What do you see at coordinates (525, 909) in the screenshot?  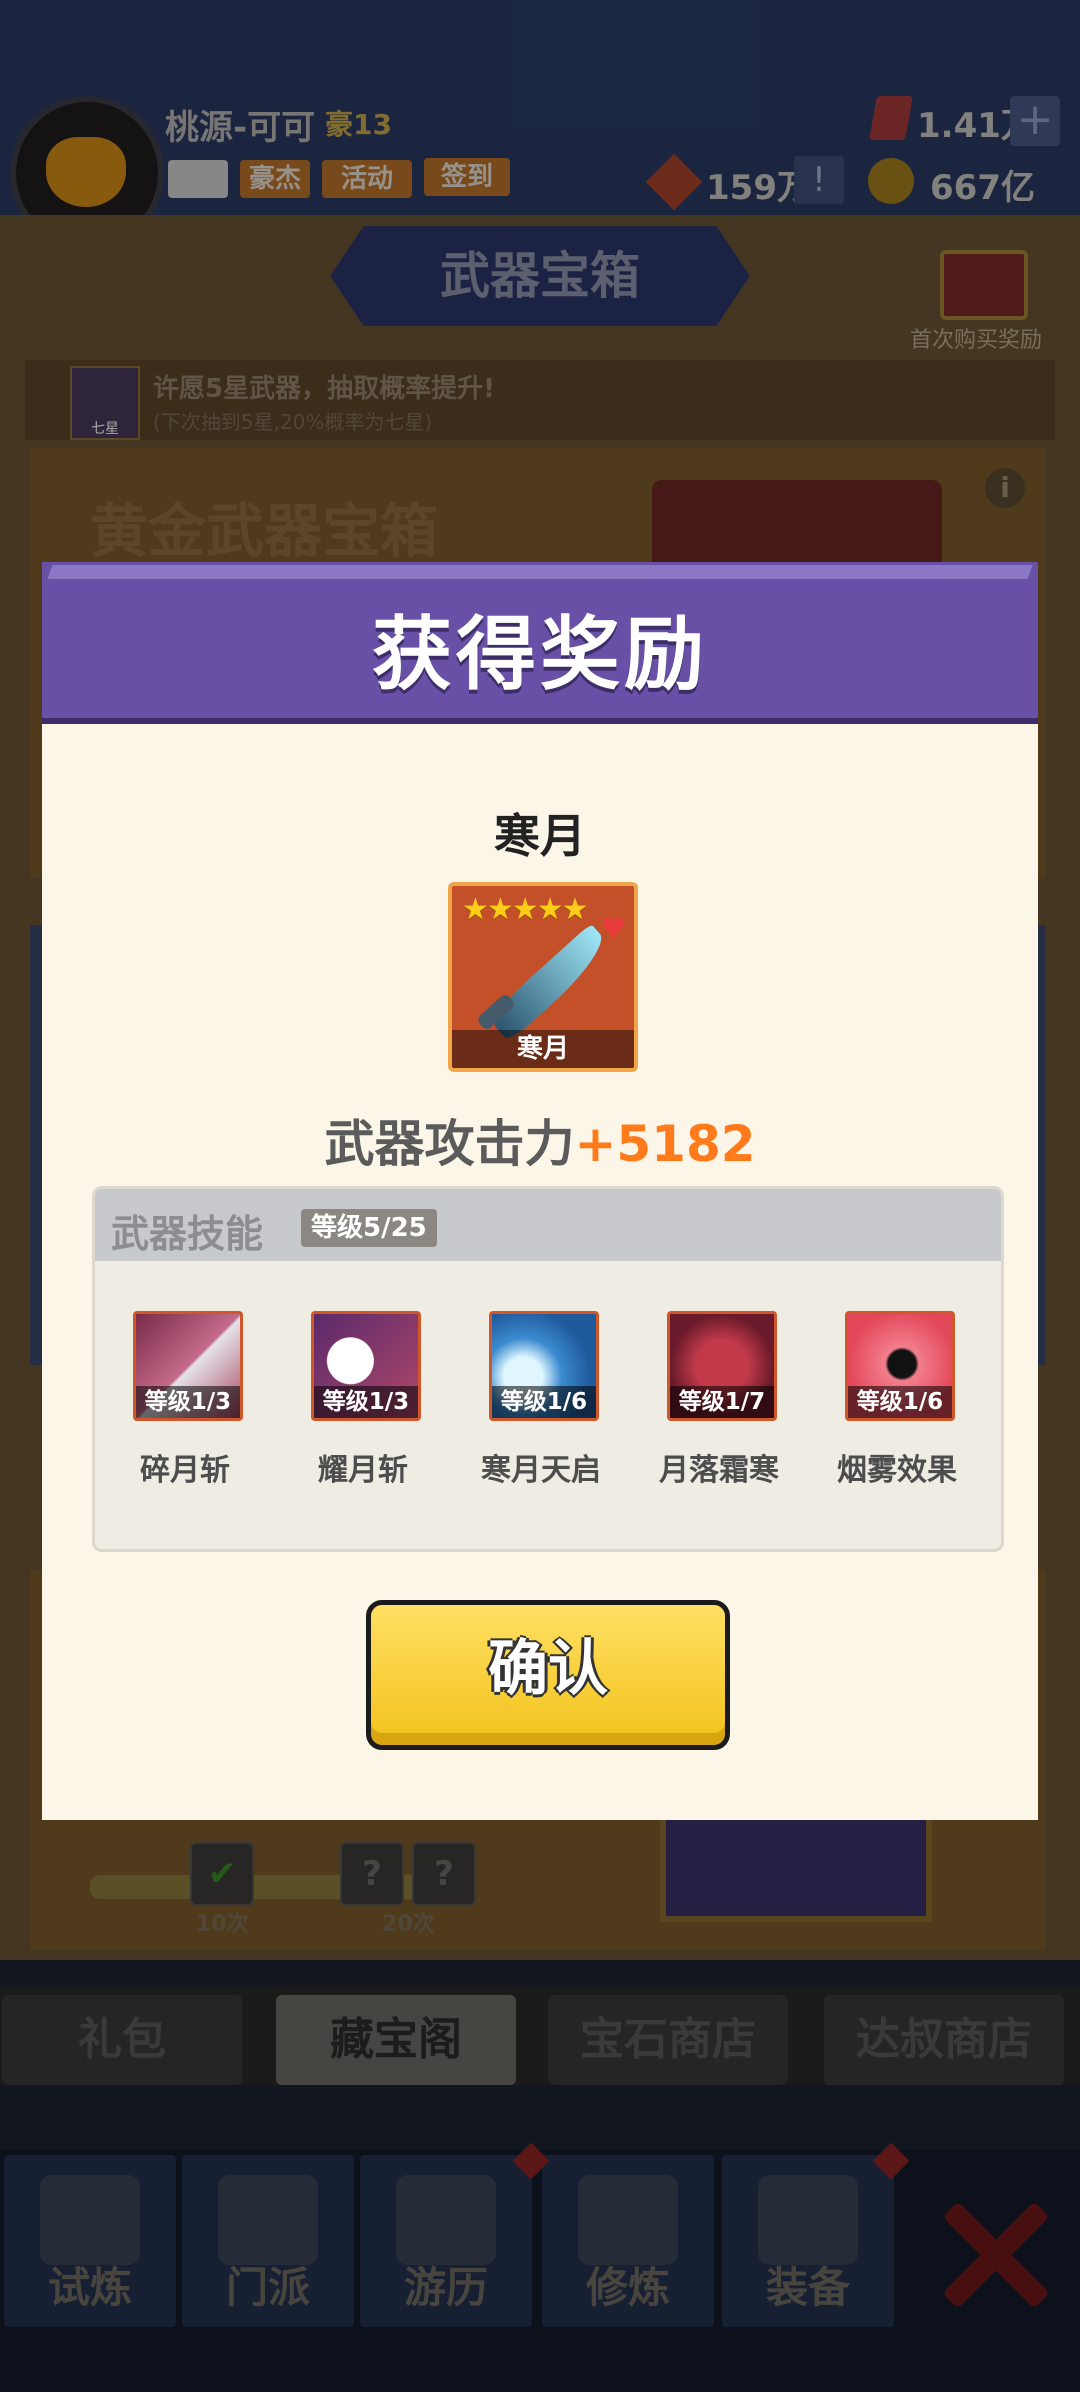 I see `star-rating: ★★★★★` at bounding box center [525, 909].